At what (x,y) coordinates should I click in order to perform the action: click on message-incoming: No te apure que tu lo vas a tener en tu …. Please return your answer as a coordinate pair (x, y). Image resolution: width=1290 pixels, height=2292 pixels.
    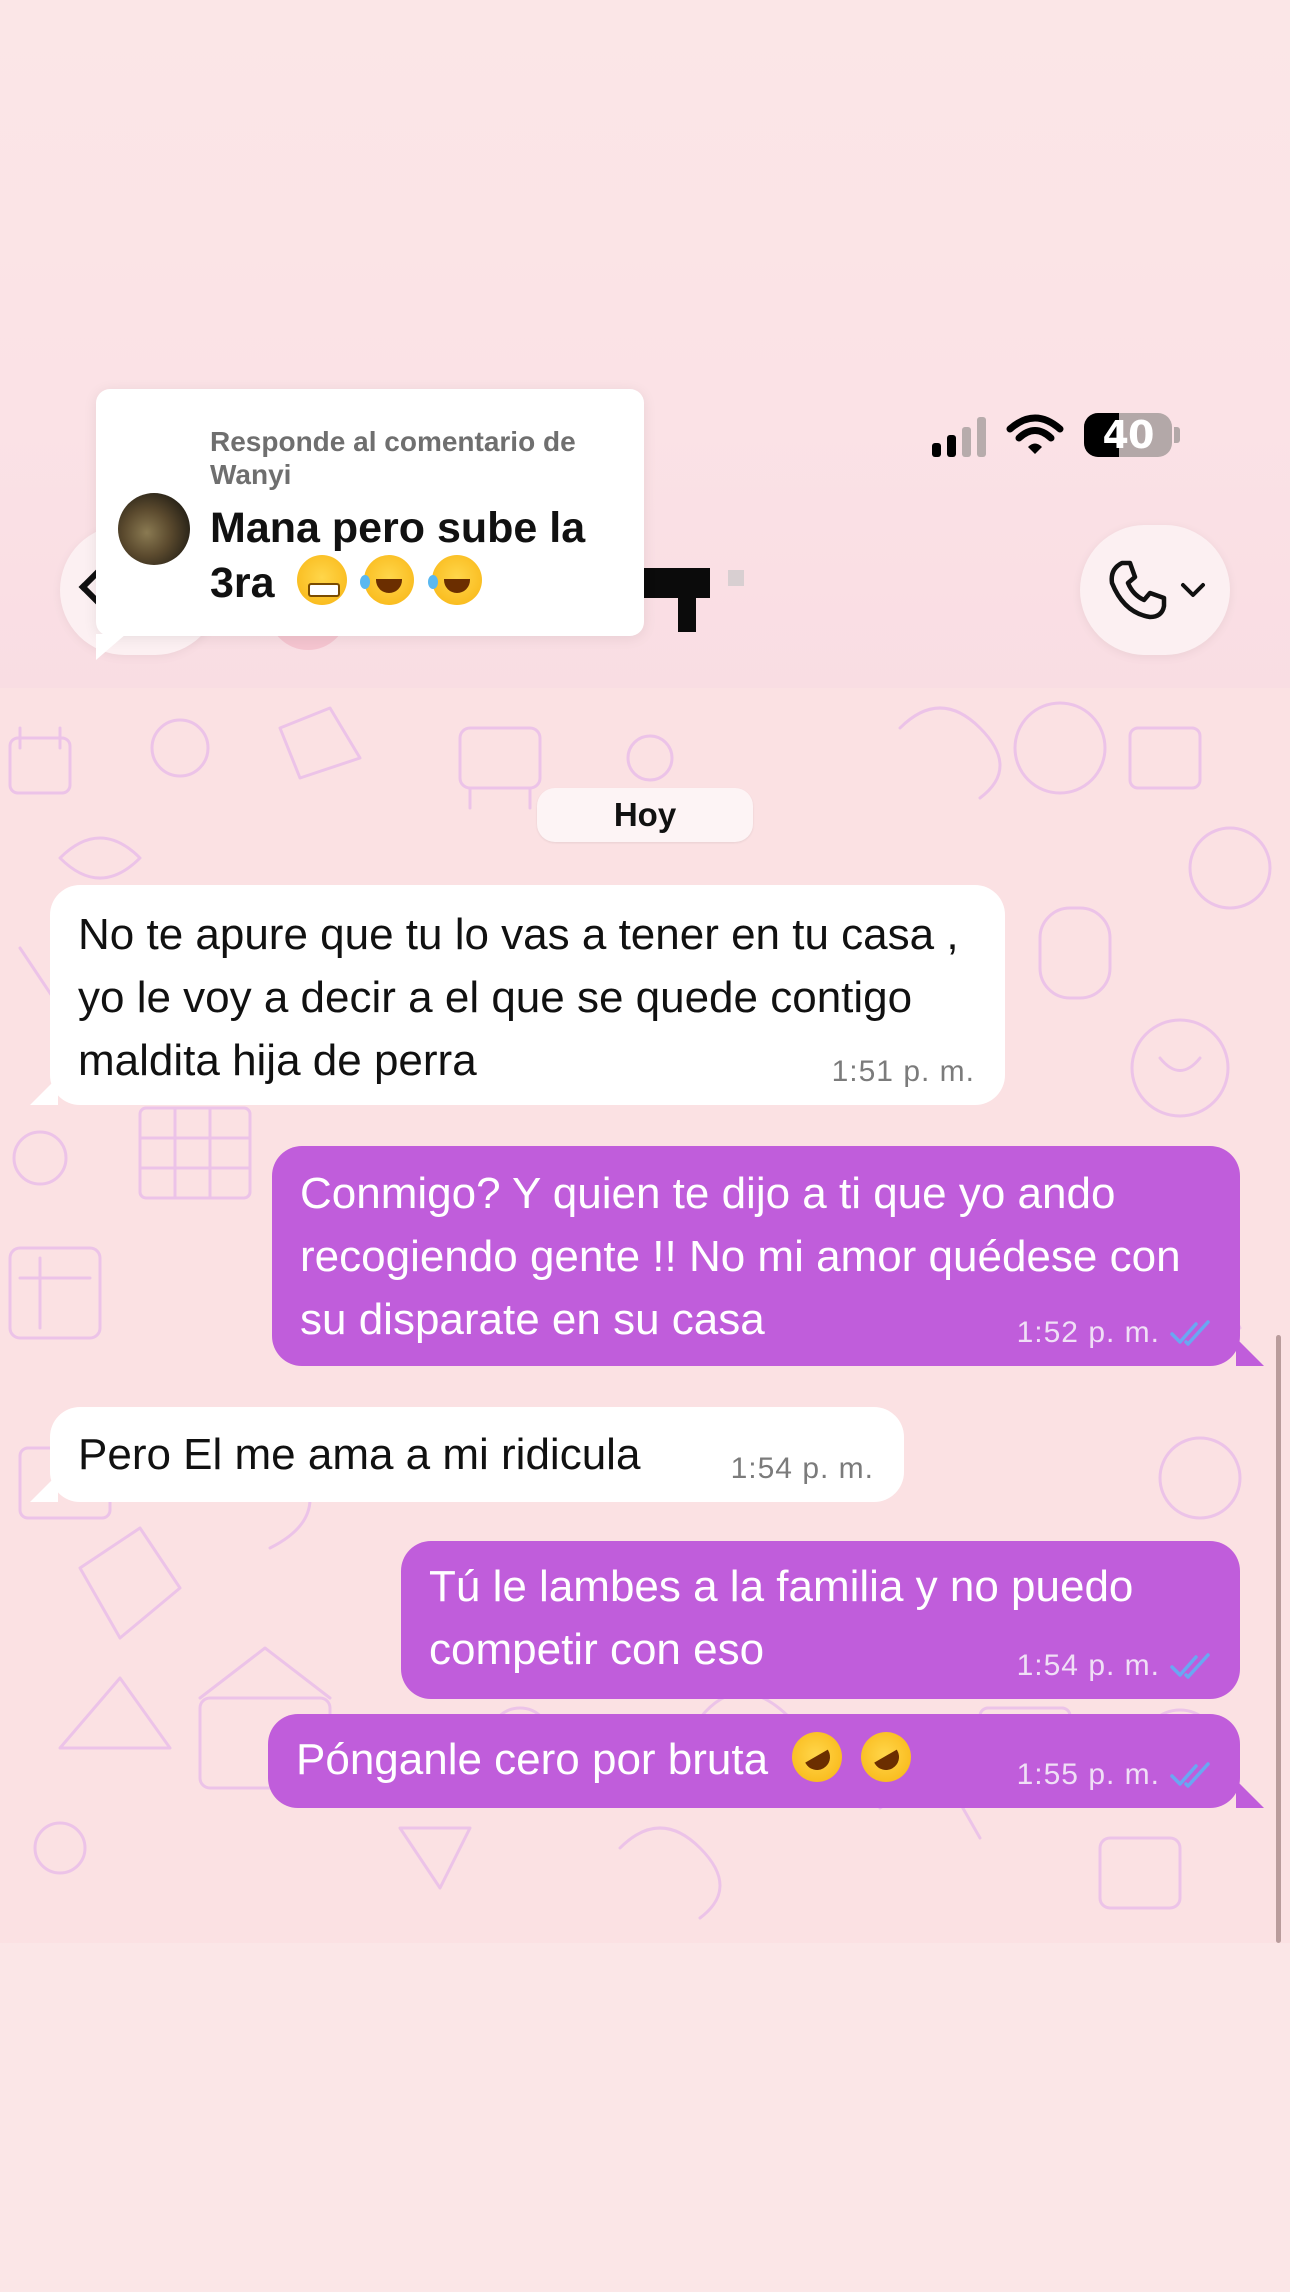
    Looking at the image, I should click on (527, 995).